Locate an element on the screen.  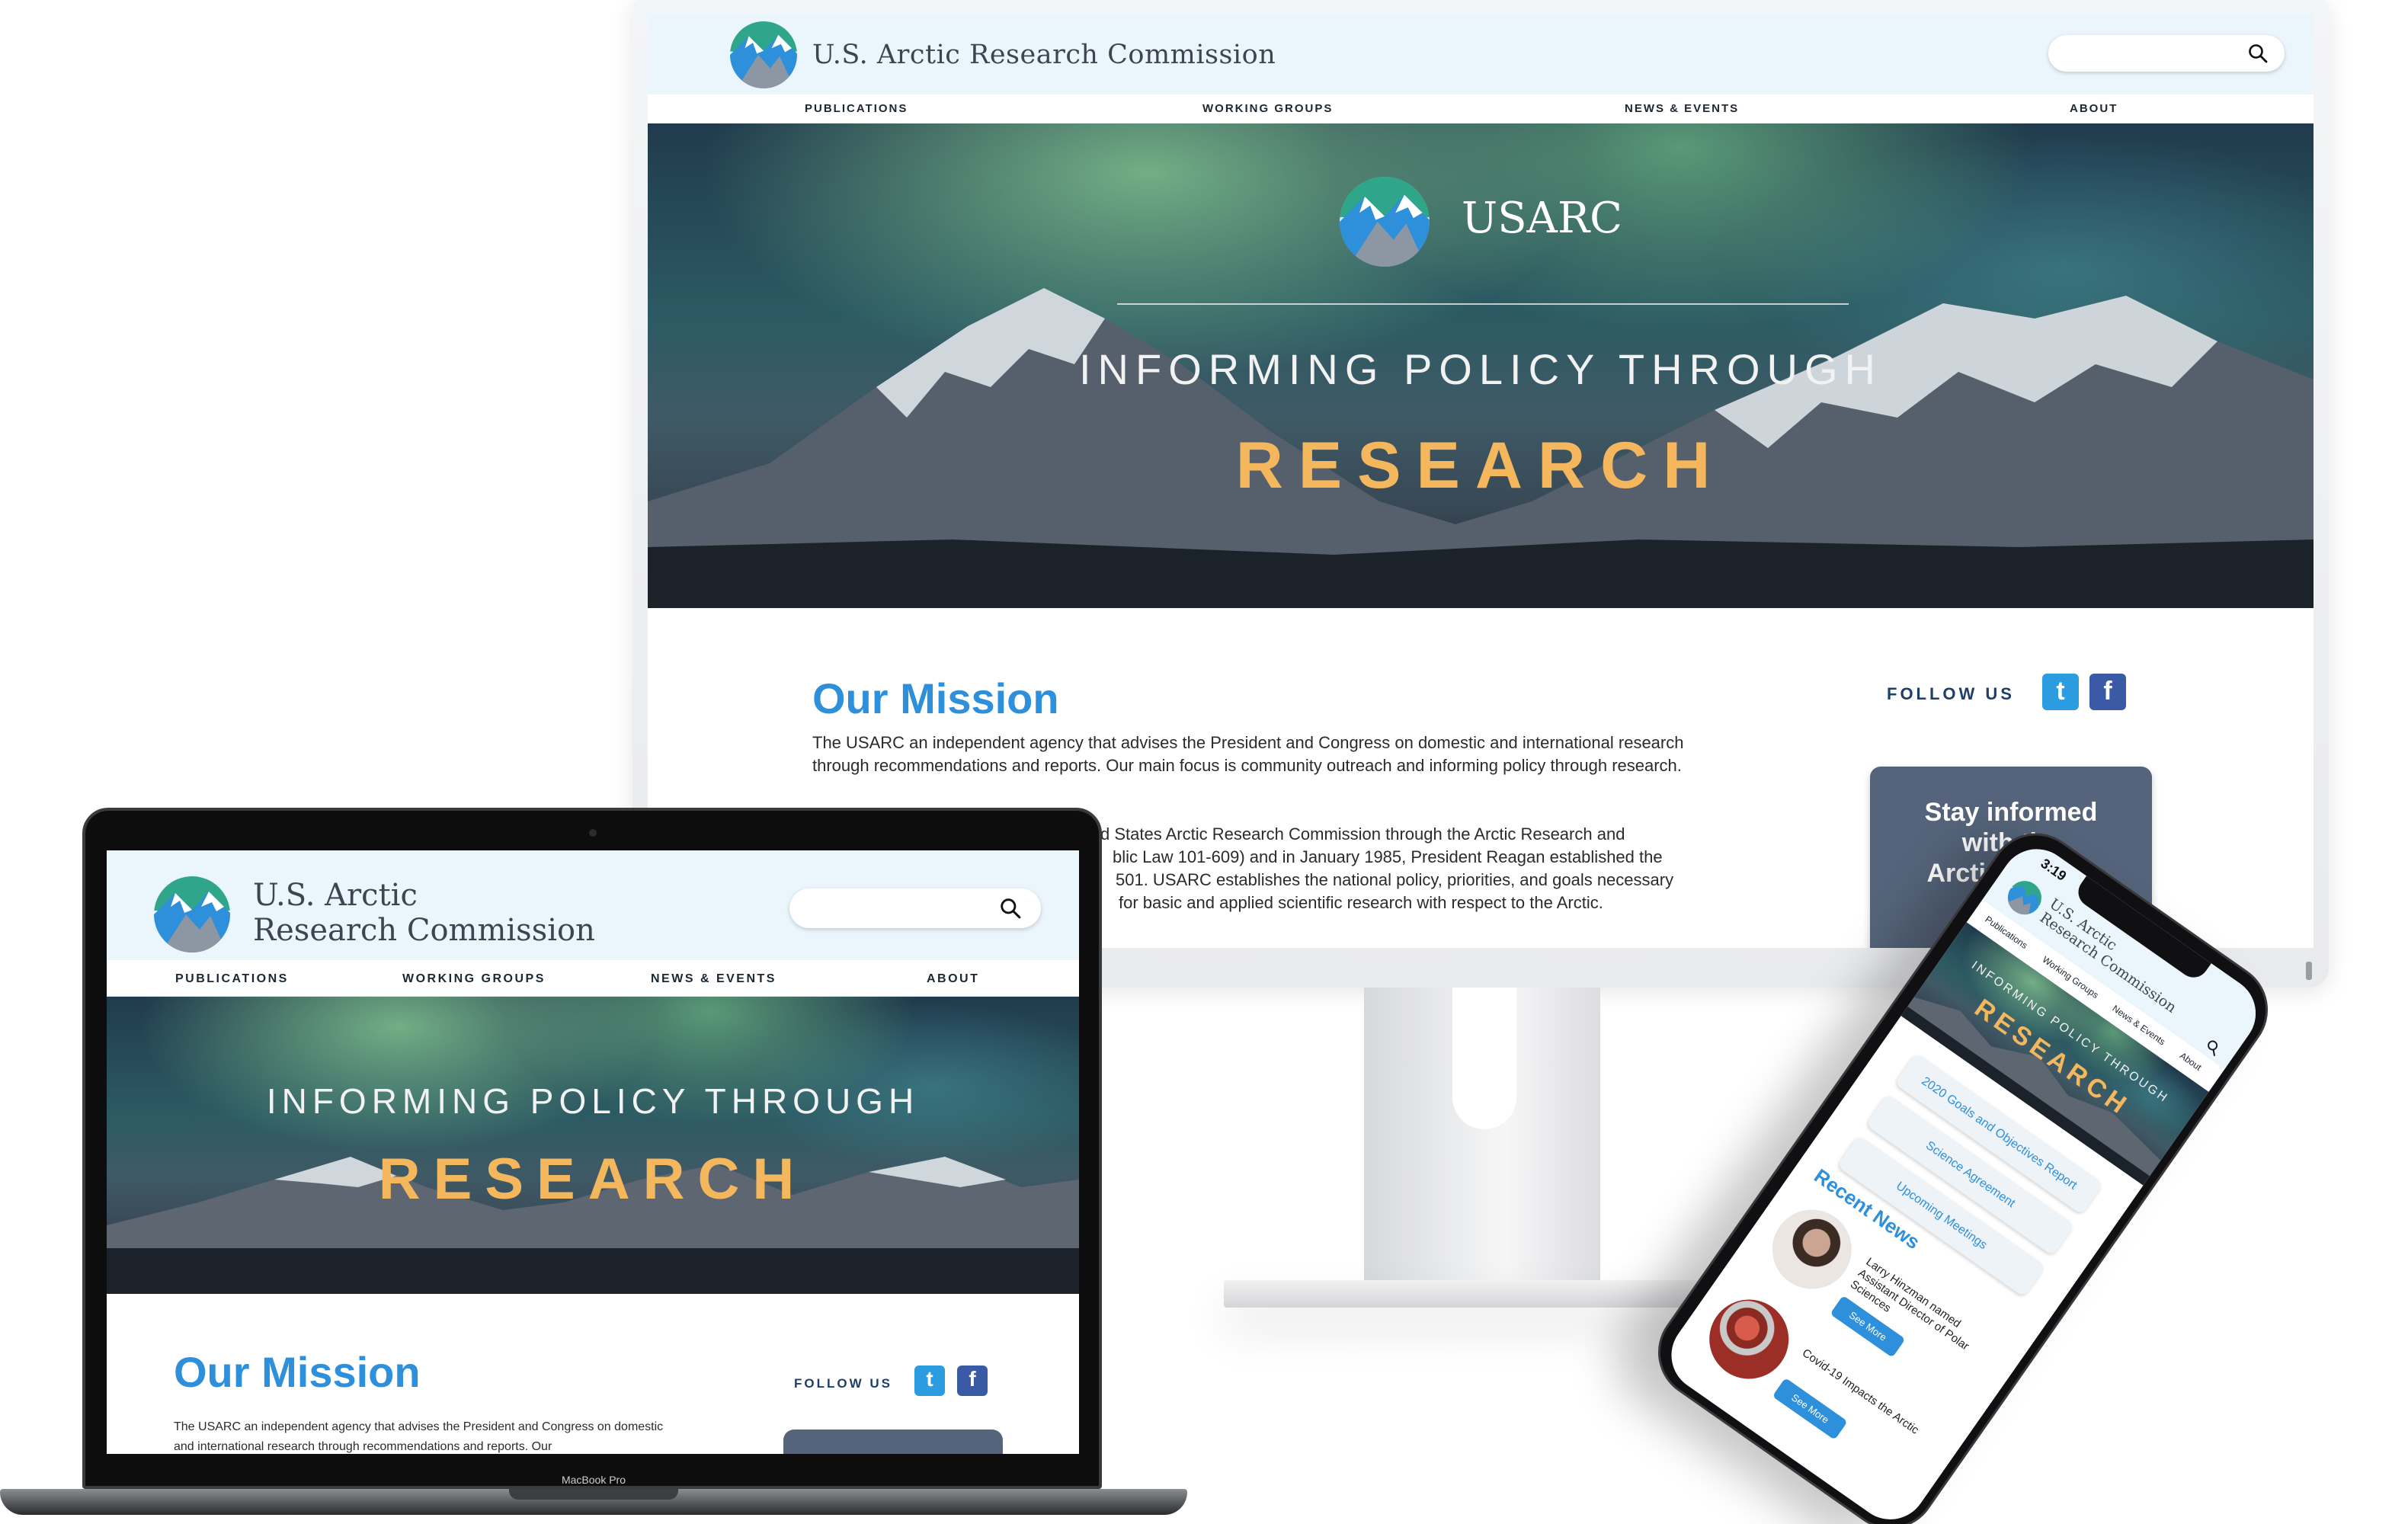
laptop-notch is located at coordinates (593, 1495).